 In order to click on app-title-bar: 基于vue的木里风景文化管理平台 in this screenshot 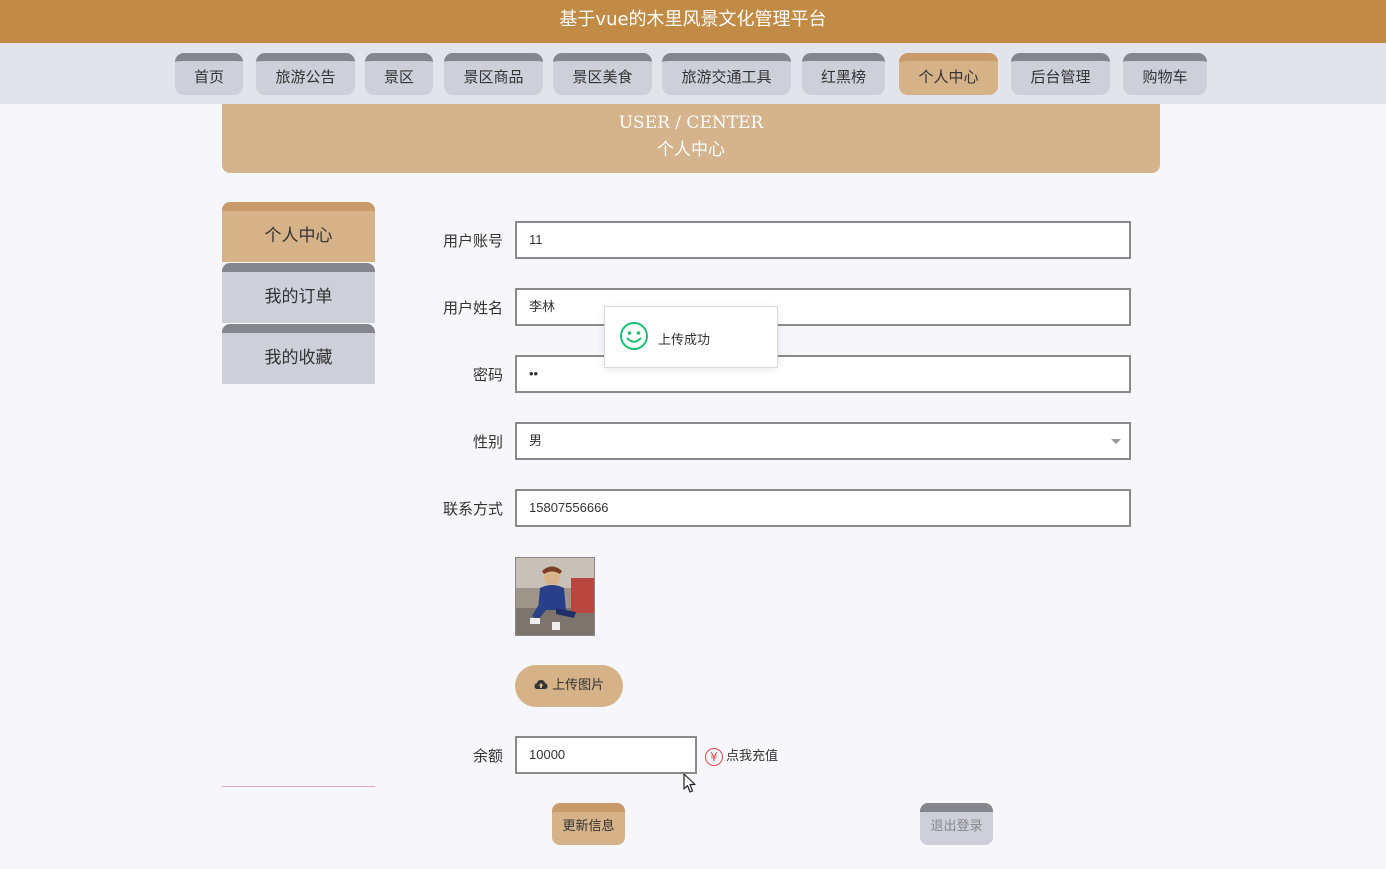, I will do `click(693, 21)`.